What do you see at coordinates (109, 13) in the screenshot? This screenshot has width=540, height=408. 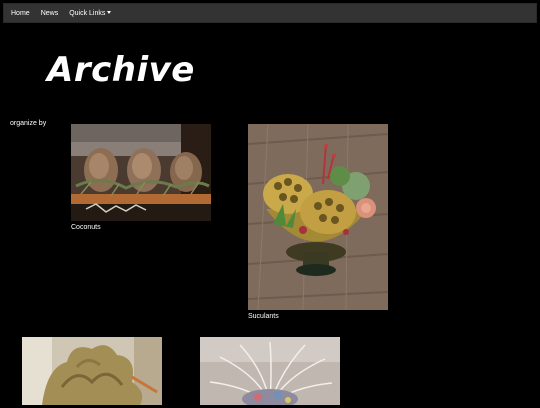 I see `caret-down-icon` at bounding box center [109, 13].